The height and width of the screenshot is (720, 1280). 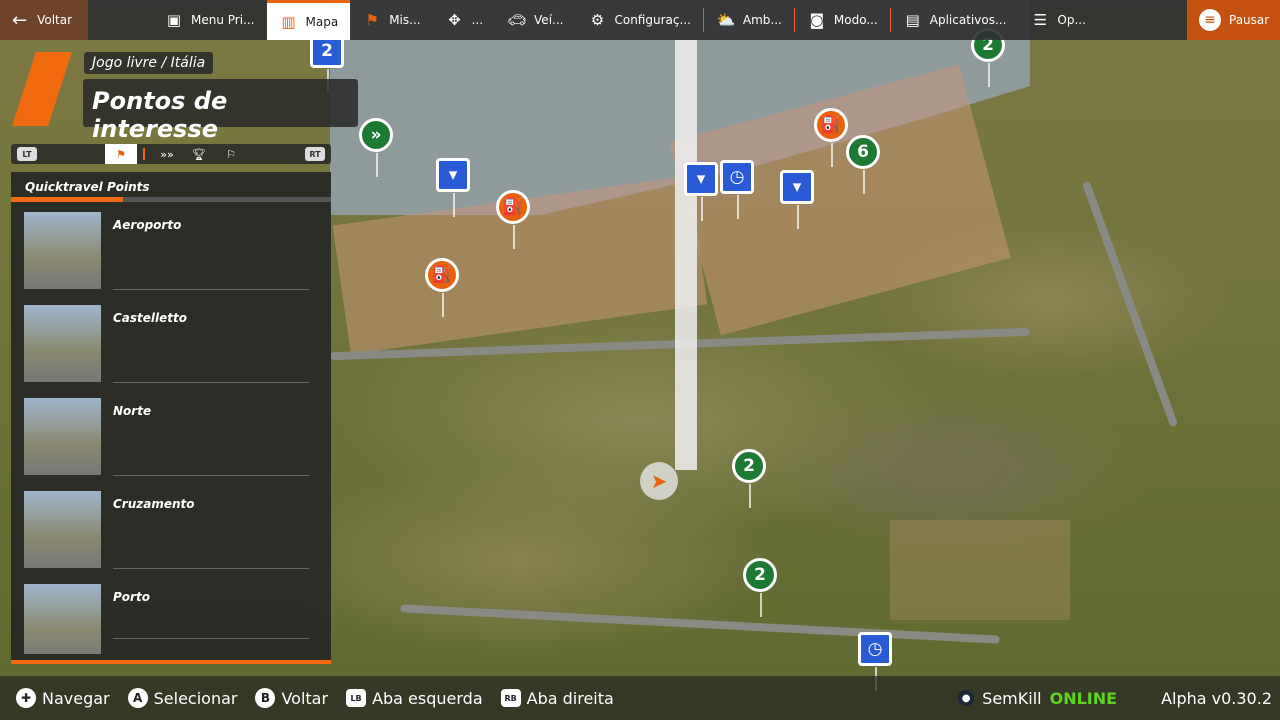 I want to click on camera-icon: ◙, so click(x=817, y=20).